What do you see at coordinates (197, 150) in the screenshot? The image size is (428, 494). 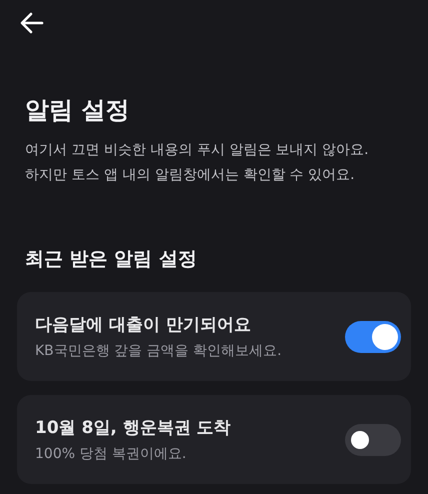 I see `description-line: 여기서 끄면 비슷한 내용의 푸시 알림은 보내지 않아요.` at bounding box center [197, 150].